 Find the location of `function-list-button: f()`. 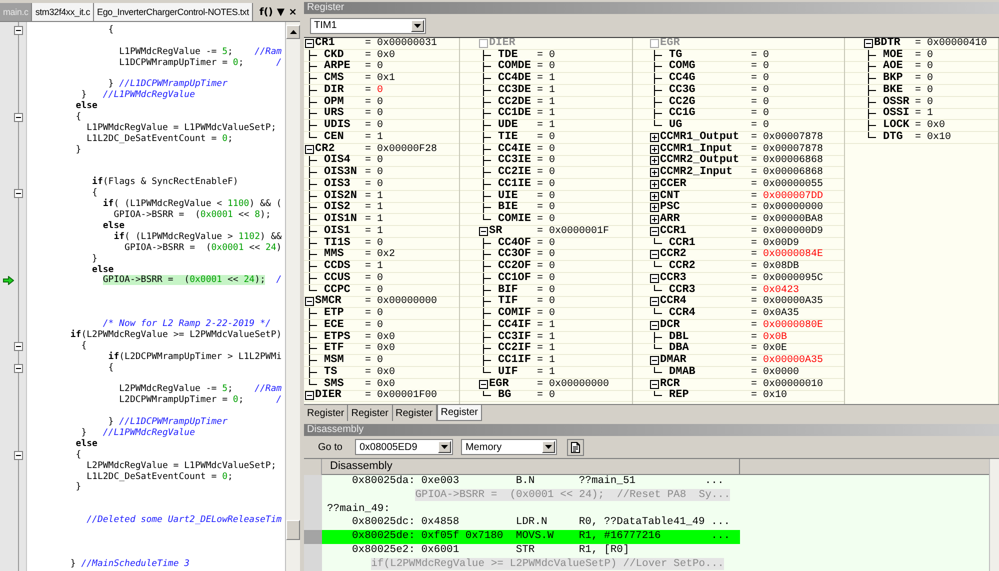

function-list-button: f() is located at coordinates (266, 12).